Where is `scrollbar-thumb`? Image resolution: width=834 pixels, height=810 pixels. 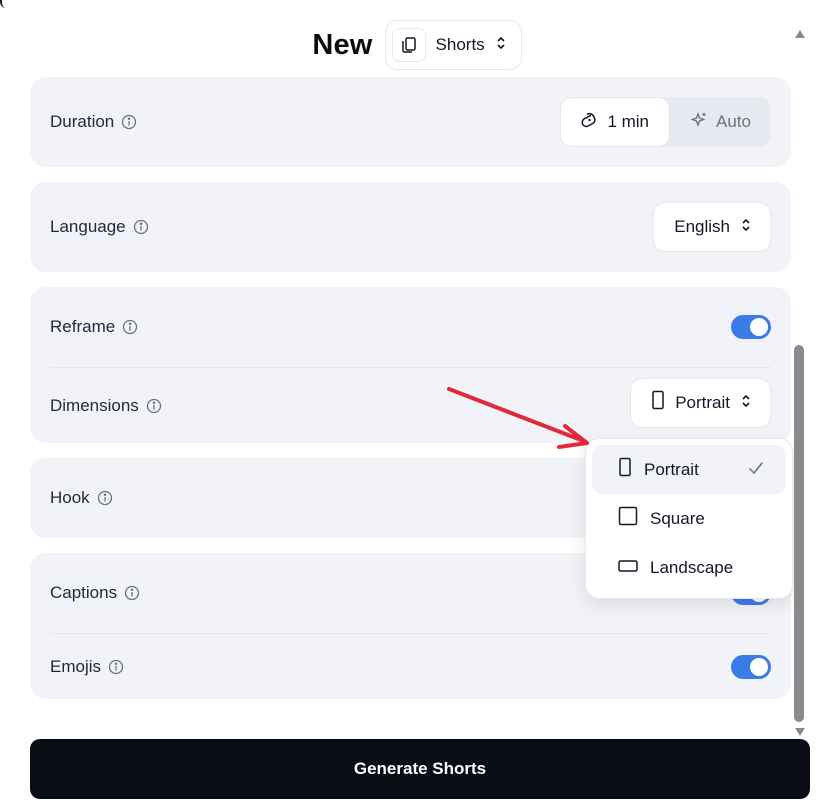 scrollbar-thumb is located at coordinates (799, 533).